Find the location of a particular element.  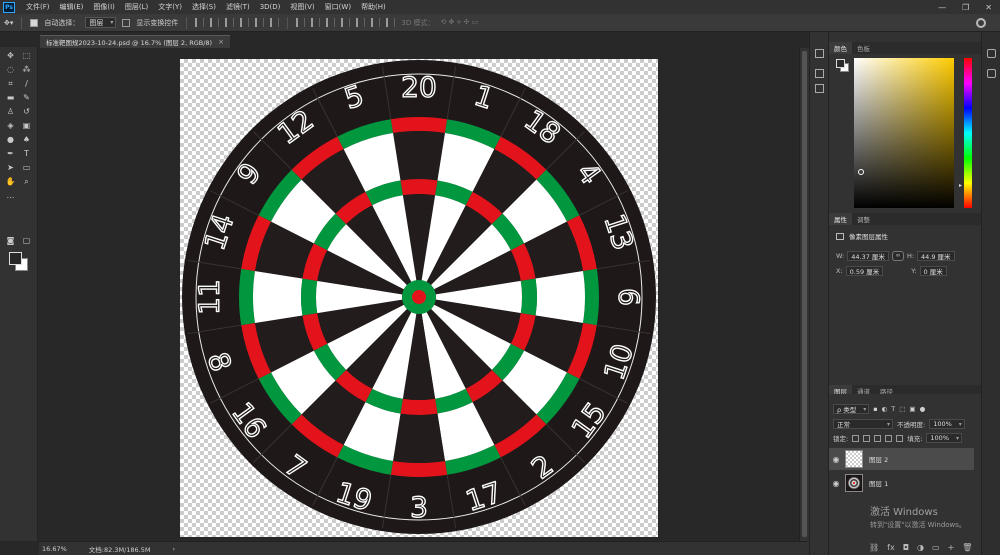

lock-pixels-icon is located at coordinates (867, 438).